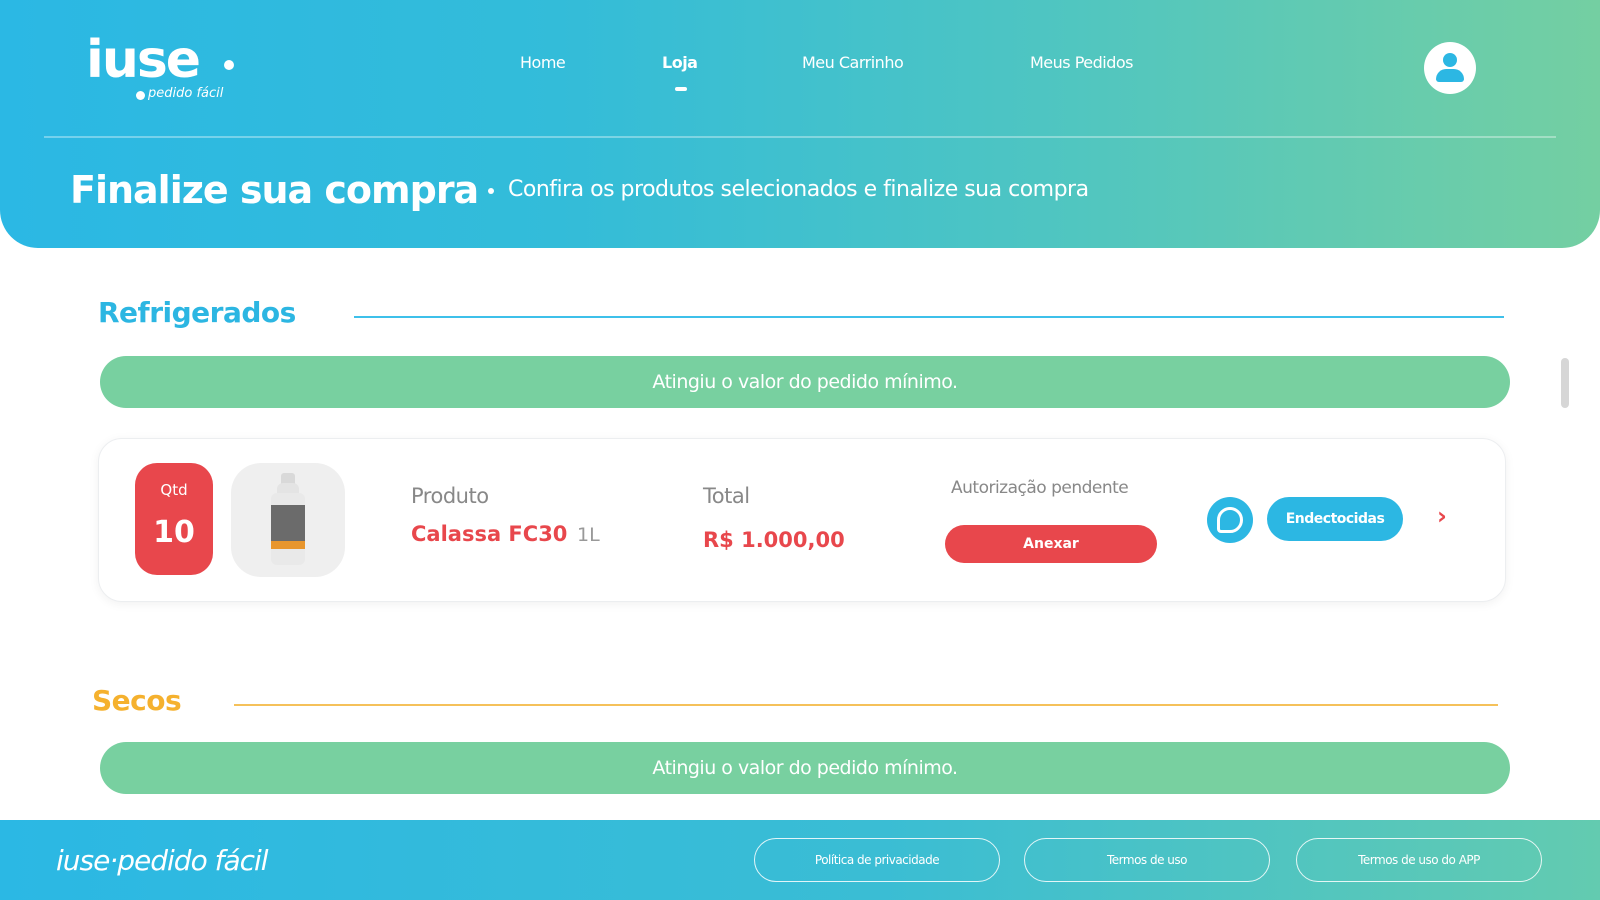 The width and height of the screenshot is (1600, 900). I want to click on chat-button, so click(1230, 520).